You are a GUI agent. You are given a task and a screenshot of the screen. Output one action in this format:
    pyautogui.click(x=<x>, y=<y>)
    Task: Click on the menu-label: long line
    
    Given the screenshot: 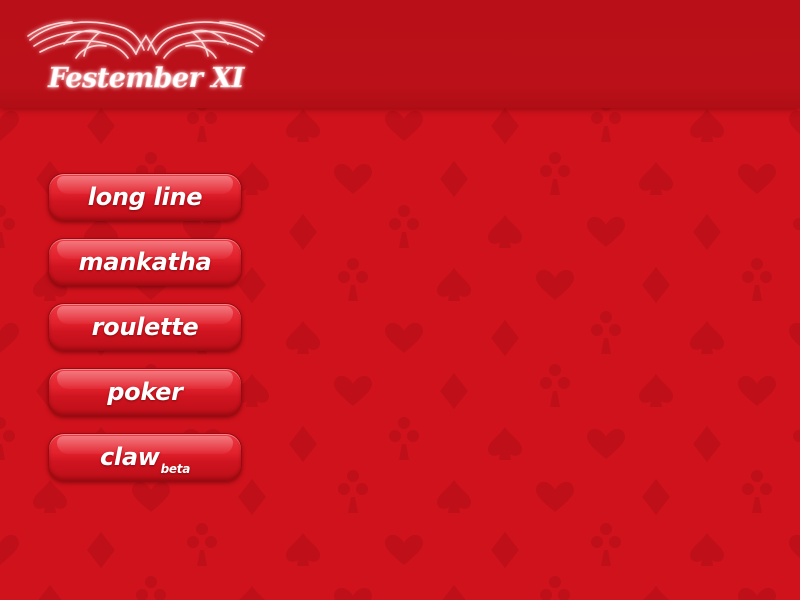 What is the action you would take?
    pyautogui.click(x=145, y=197)
    